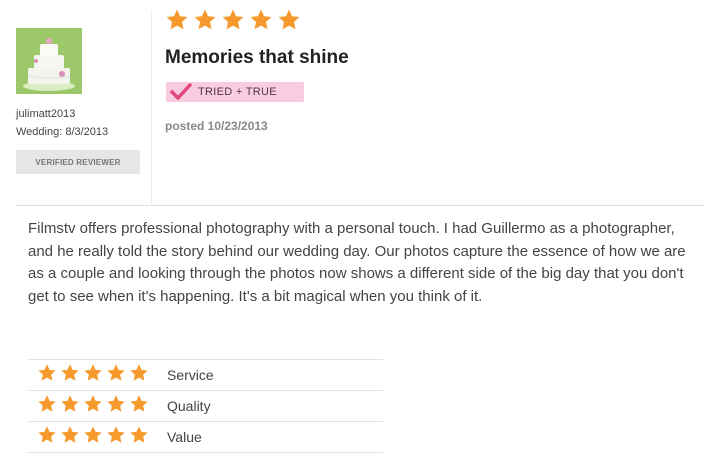  I want to click on reviewer-name: julimatt2013, so click(79, 114).